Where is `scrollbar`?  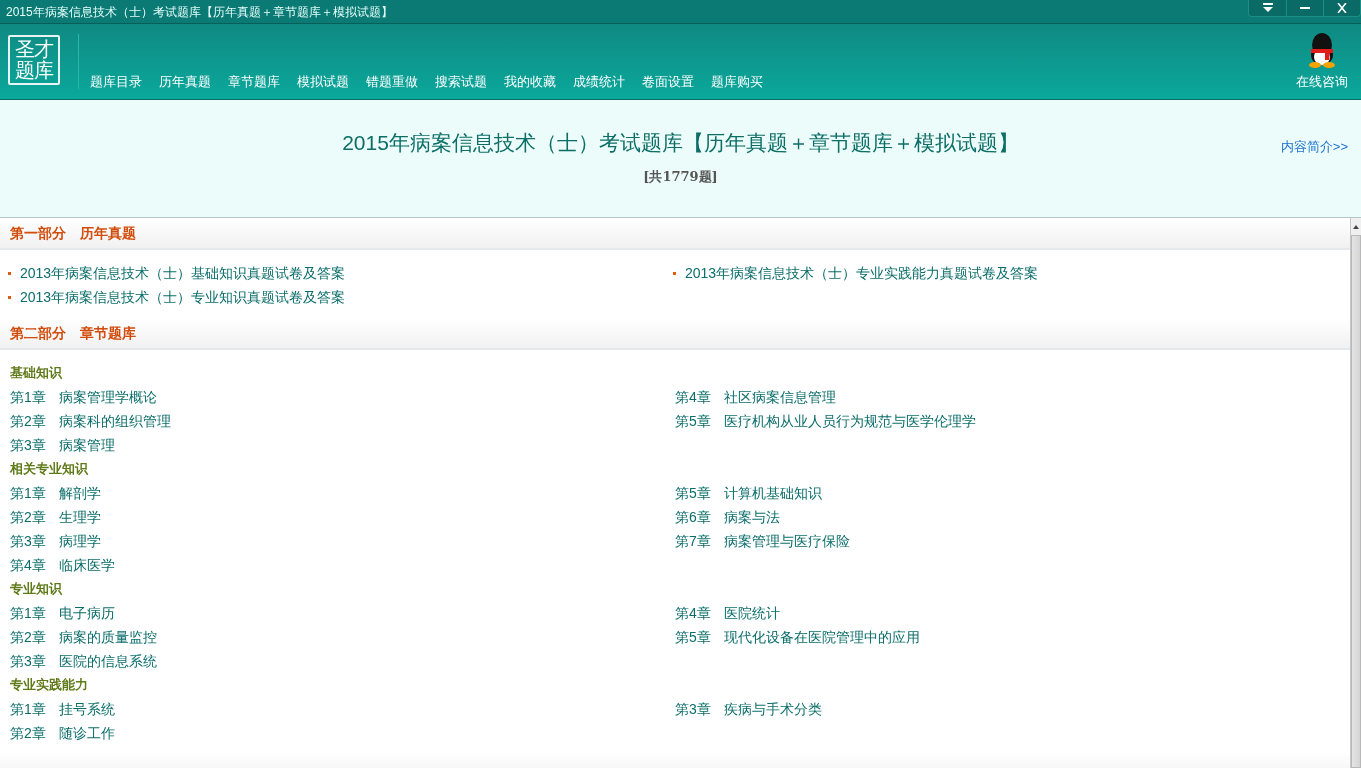
scrollbar is located at coordinates (1355, 493).